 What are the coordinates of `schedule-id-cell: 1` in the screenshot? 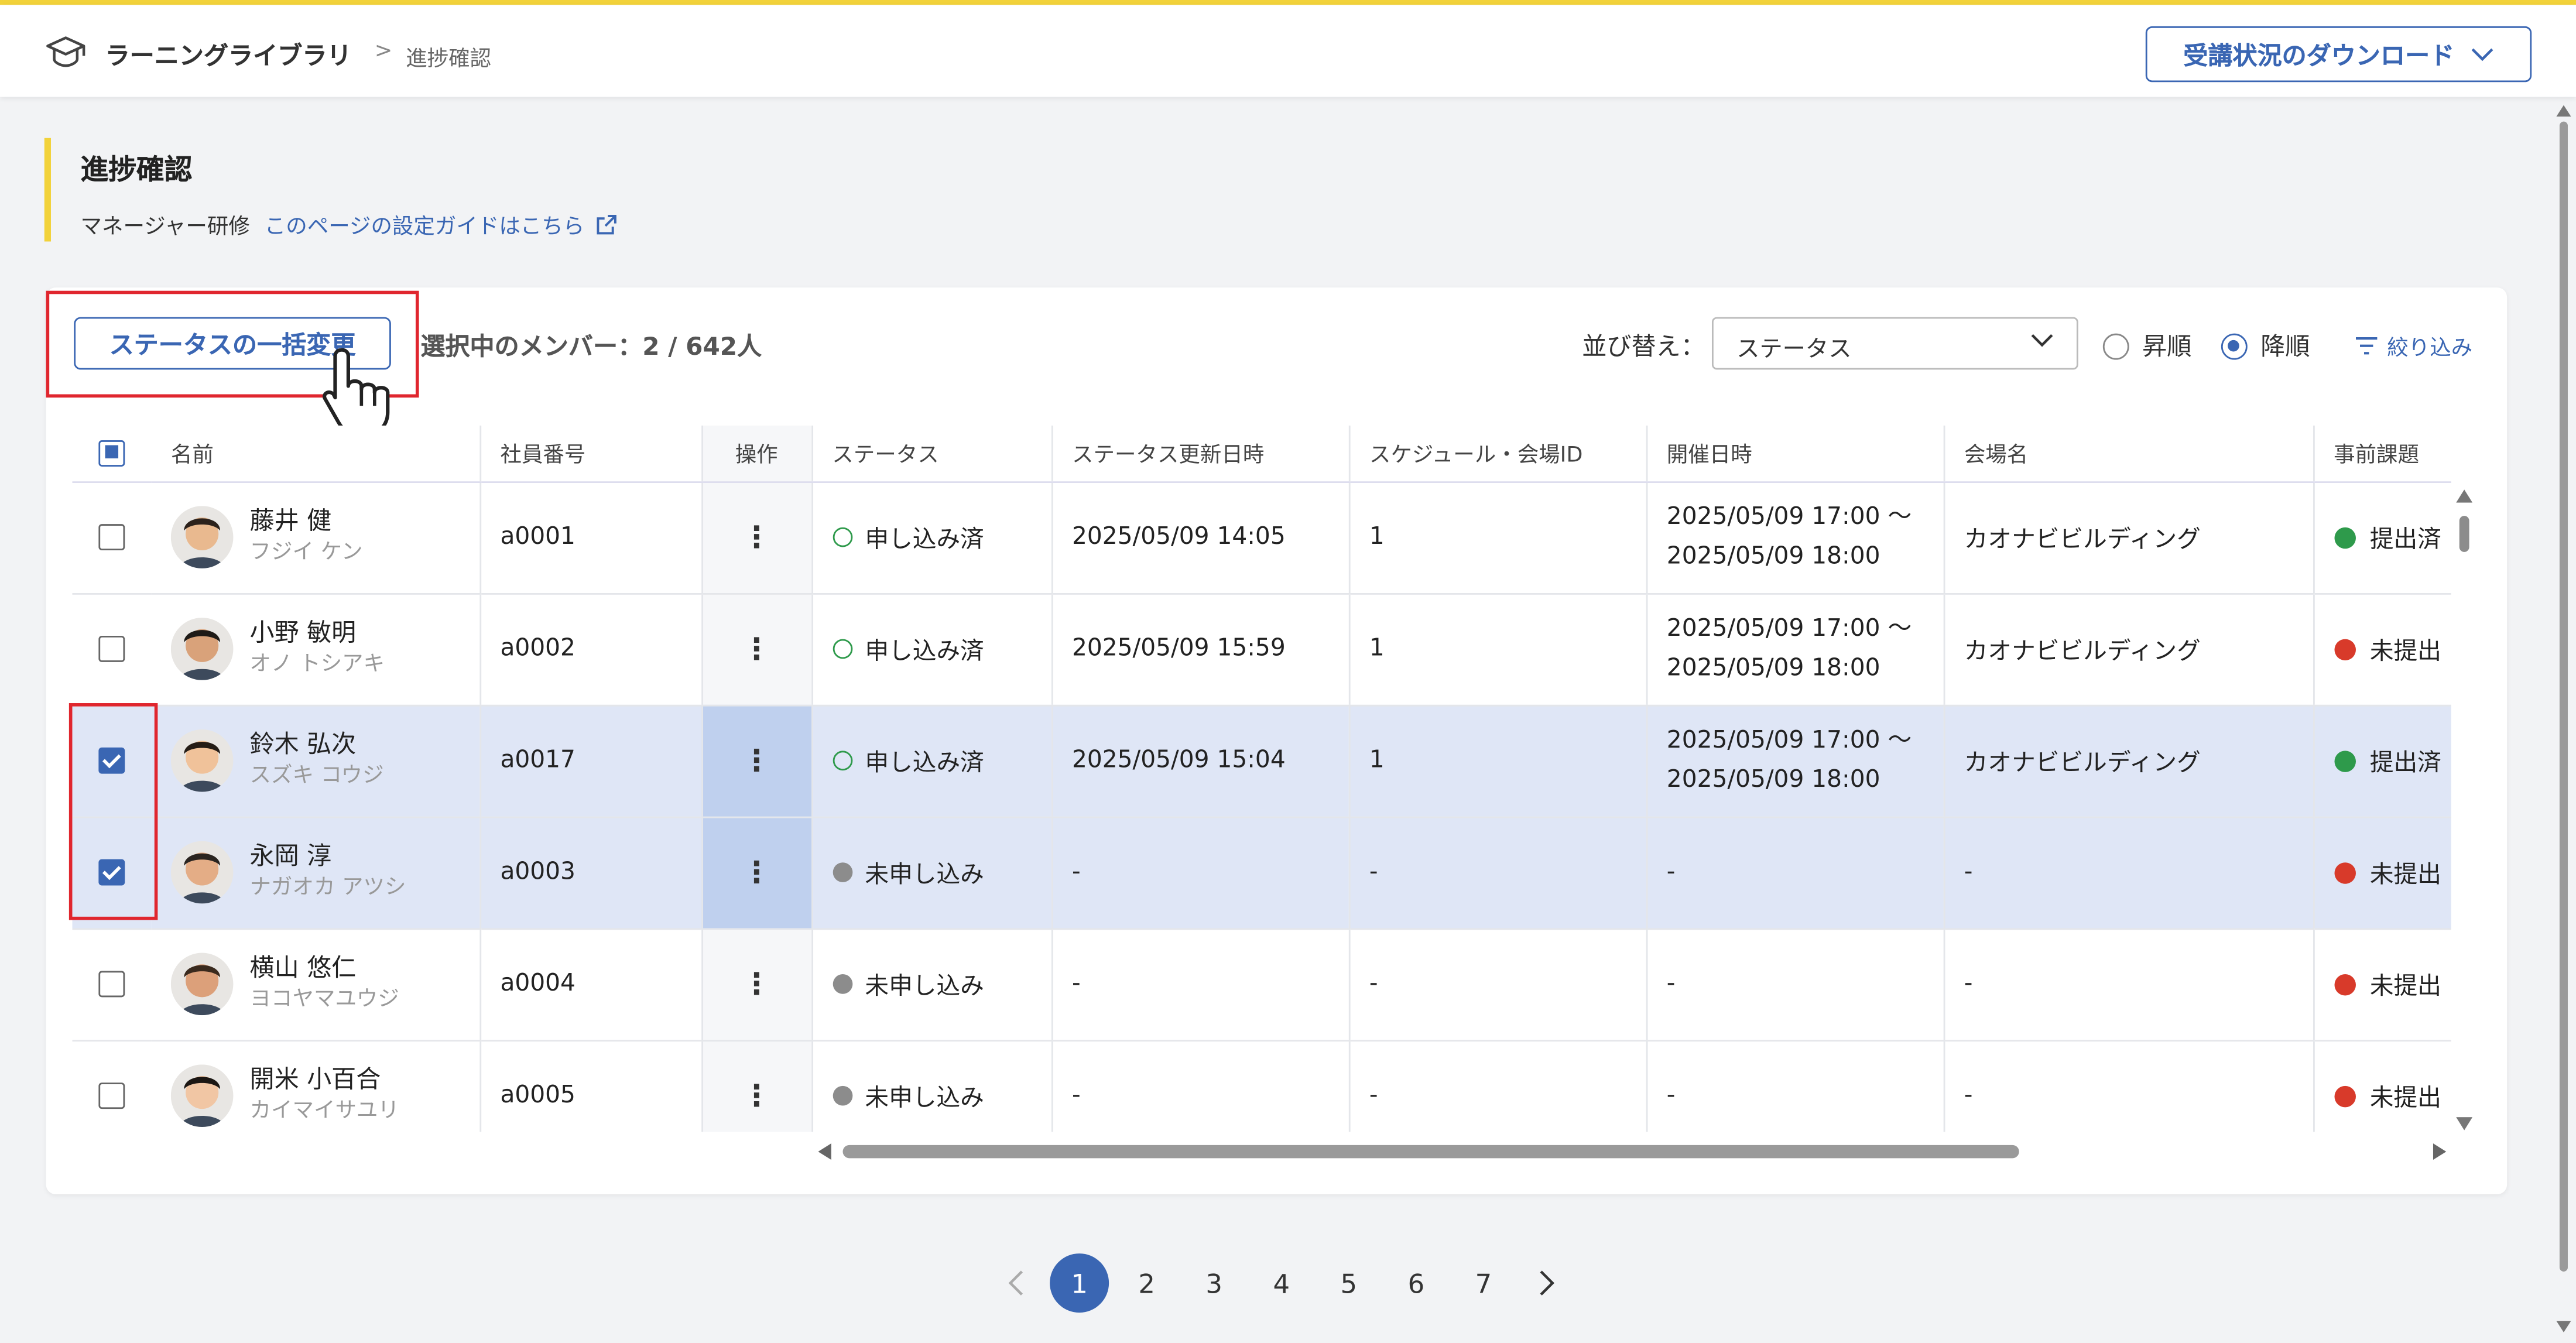 It's located at (1497, 650).